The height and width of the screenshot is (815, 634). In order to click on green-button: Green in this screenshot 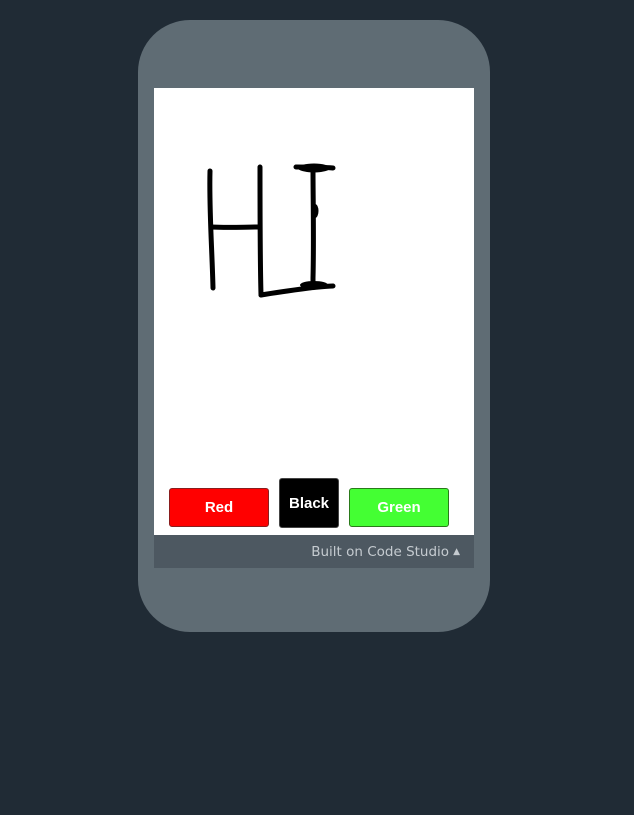, I will do `click(399, 507)`.